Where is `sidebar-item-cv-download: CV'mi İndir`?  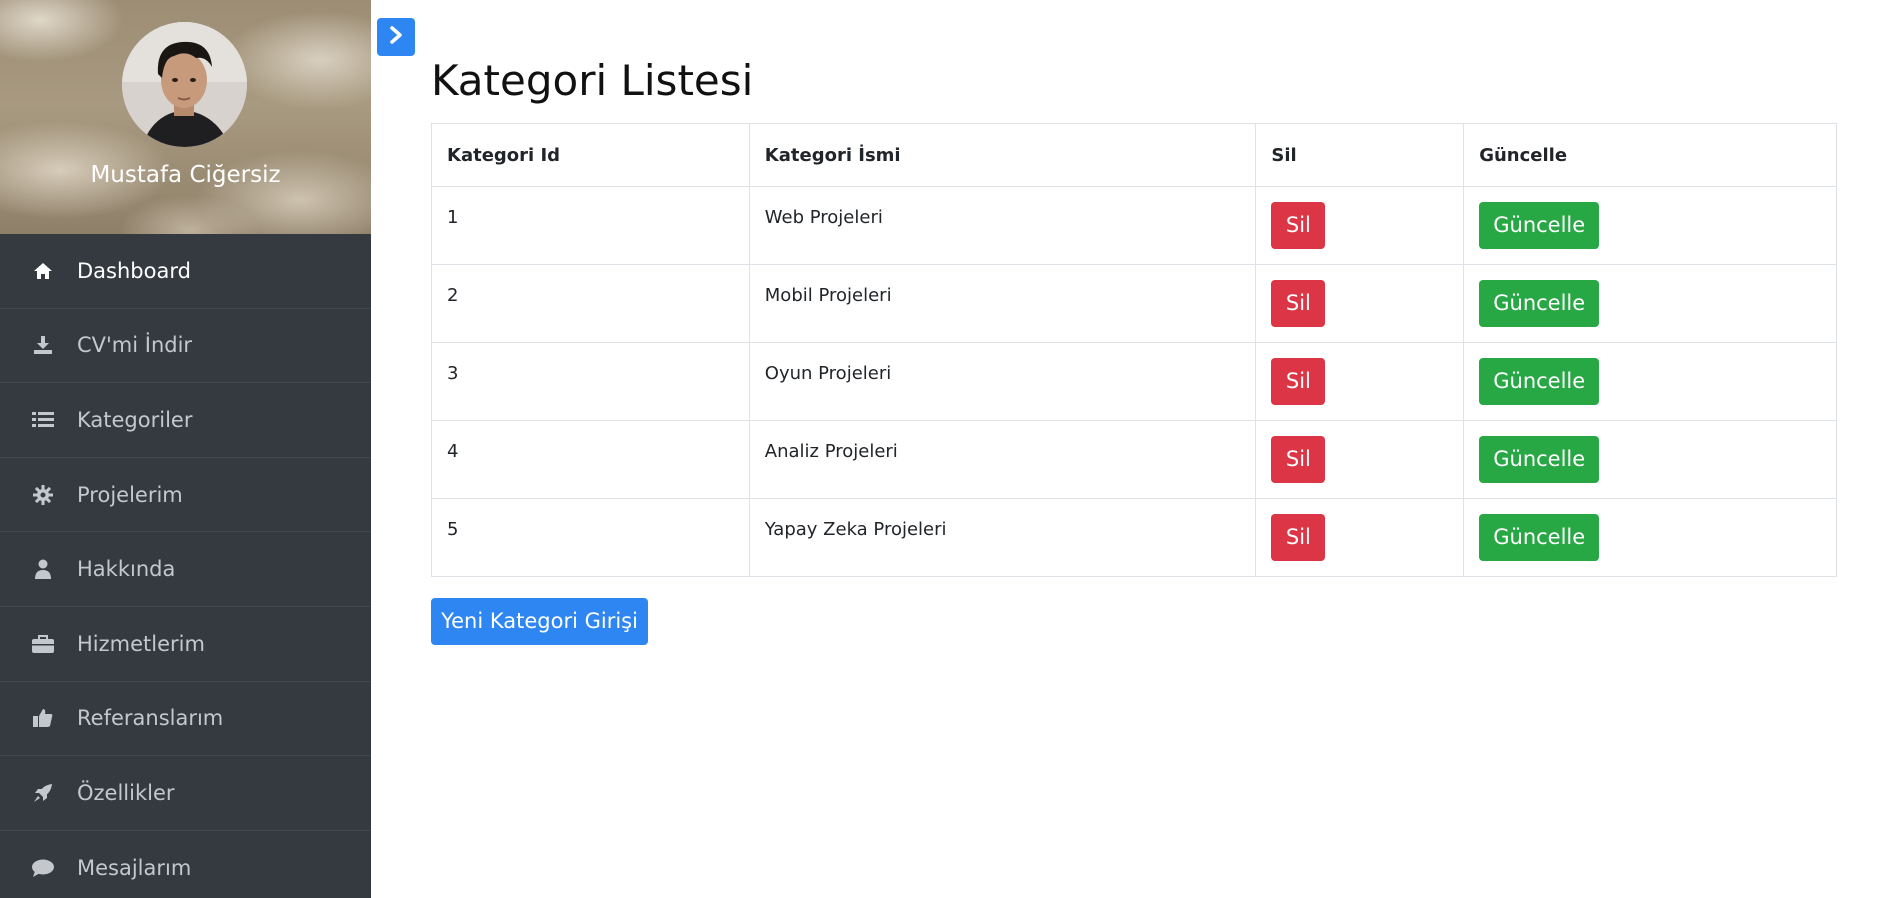
sidebar-item-cv-download: CV'mi İndir is located at coordinates (185, 346).